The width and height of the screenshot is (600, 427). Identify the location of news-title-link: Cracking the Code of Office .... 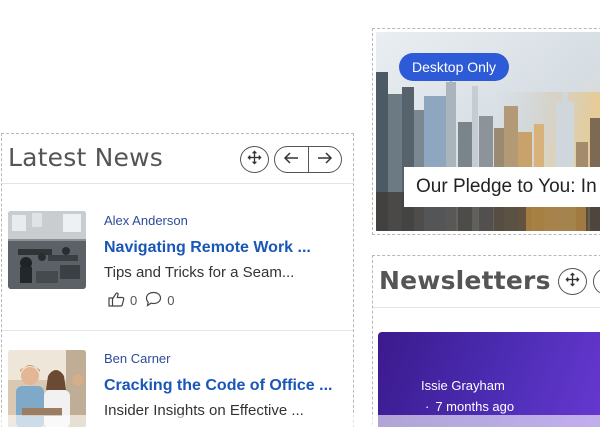
(224, 386).